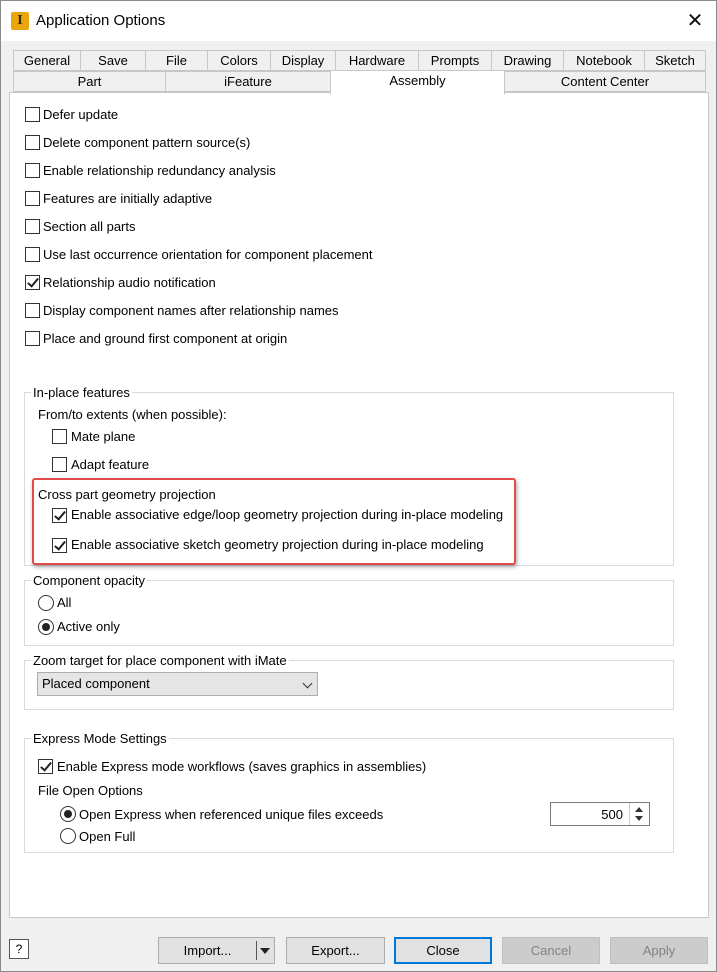 The height and width of the screenshot is (972, 717). Describe the element at coordinates (47, 60) in the screenshot. I see `tab-general: General` at that location.